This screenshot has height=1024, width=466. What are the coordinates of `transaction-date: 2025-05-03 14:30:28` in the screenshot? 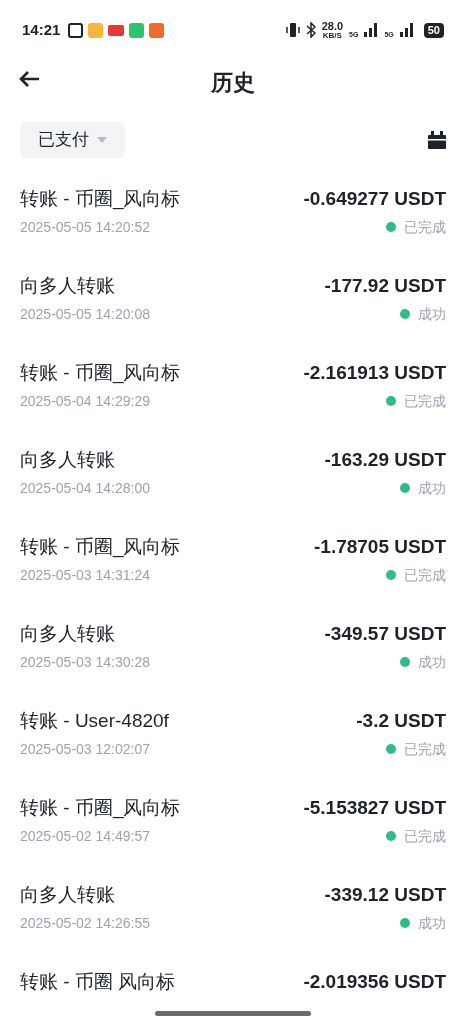 It's located at (85, 662).